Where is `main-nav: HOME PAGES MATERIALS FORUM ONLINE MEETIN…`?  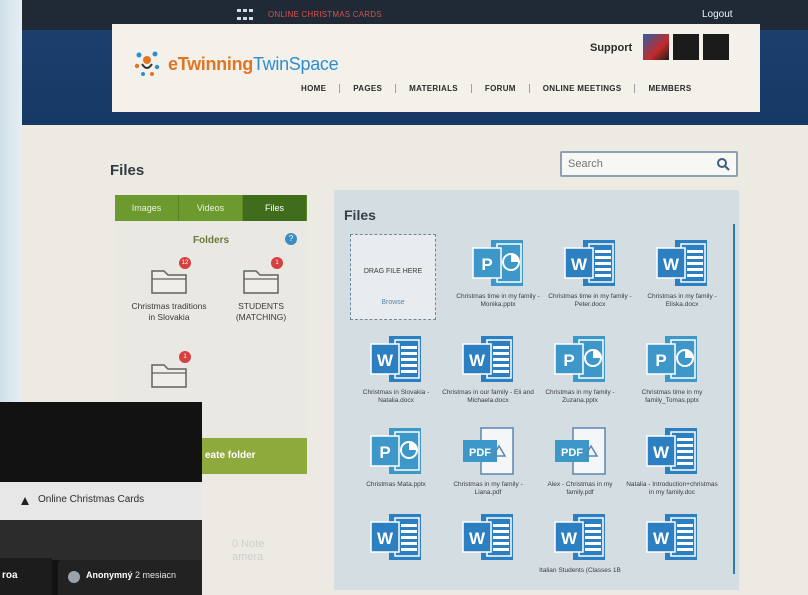 main-nav: HOME PAGES MATERIALS FORUM ONLINE MEETIN… is located at coordinates (496, 88).